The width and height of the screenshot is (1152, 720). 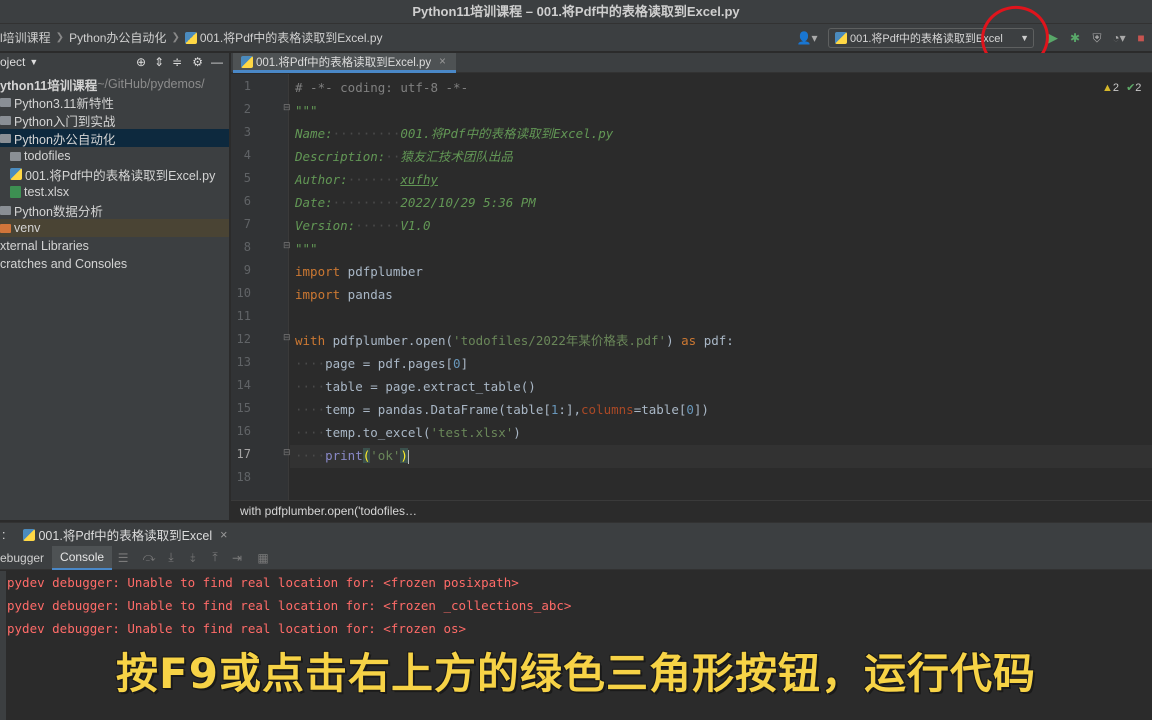 What do you see at coordinates (363, 225) in the screenshot?
I see `code-line-7: Version:······V1.0` at bounding box center [363, 225].